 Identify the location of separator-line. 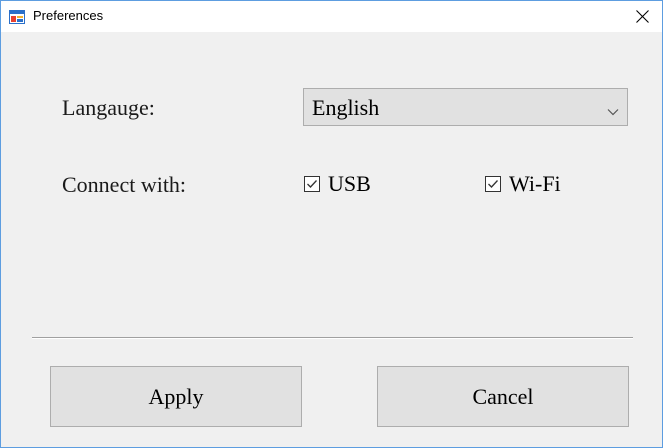
(332, 338).